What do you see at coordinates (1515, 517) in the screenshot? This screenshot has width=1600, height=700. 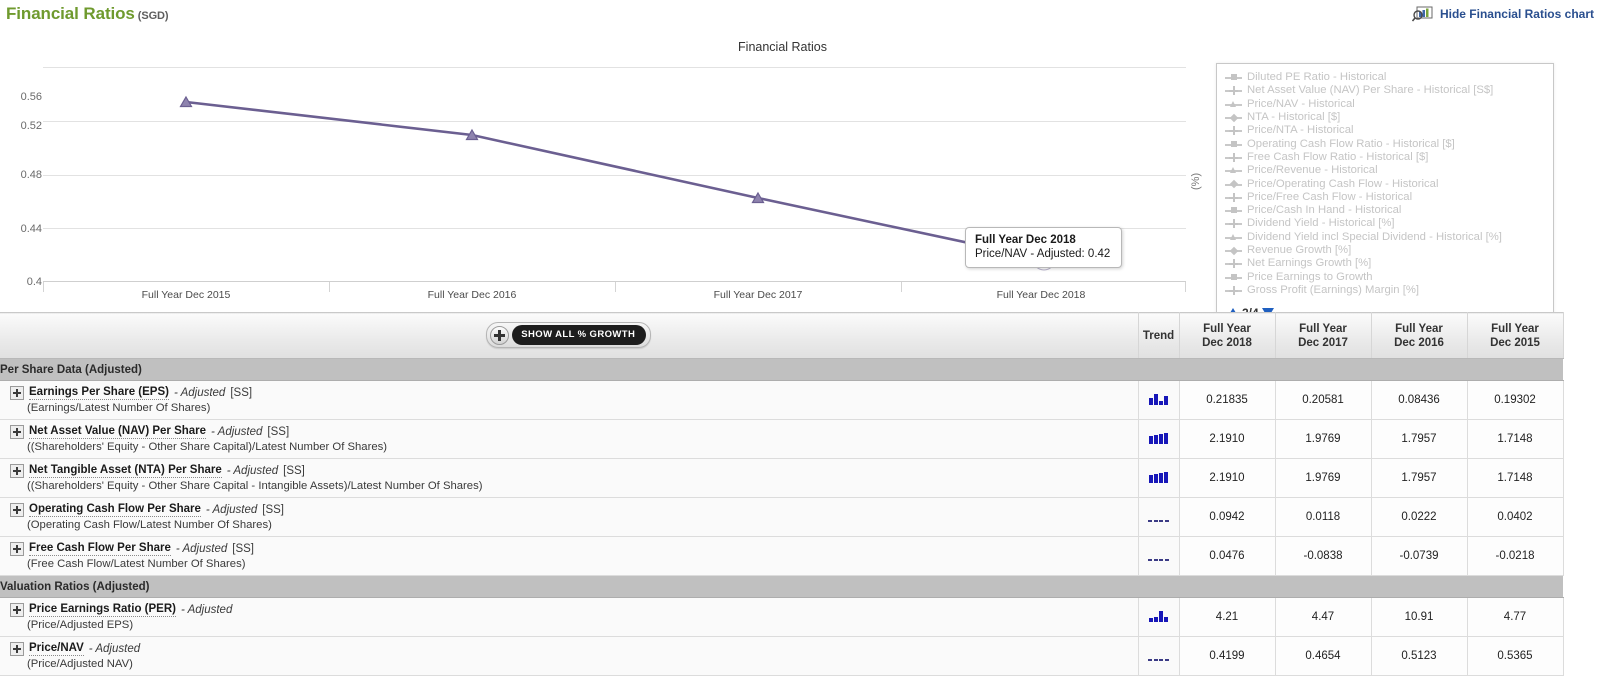 I see `table-cell-value: 0.0402` at bounding box center [1515, 517].